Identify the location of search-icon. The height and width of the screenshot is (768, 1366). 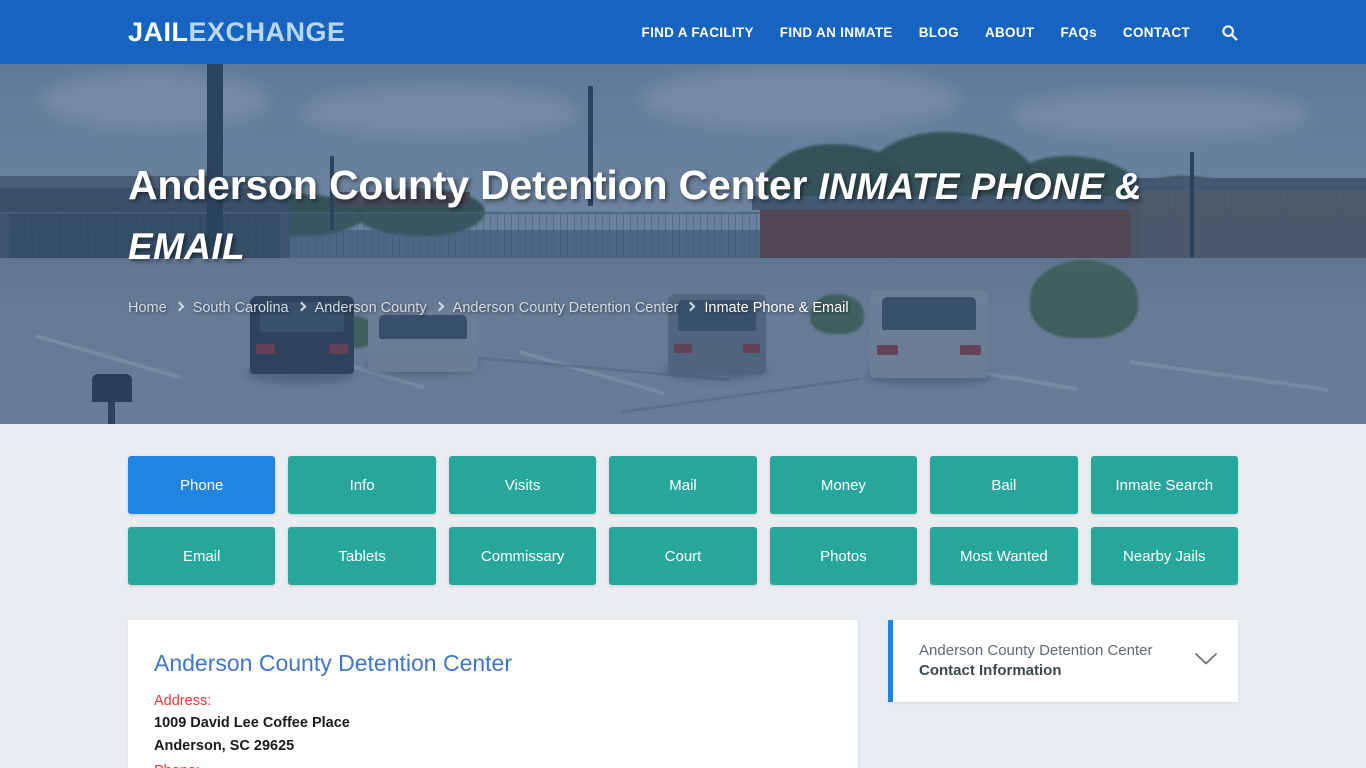
(1229, 32).